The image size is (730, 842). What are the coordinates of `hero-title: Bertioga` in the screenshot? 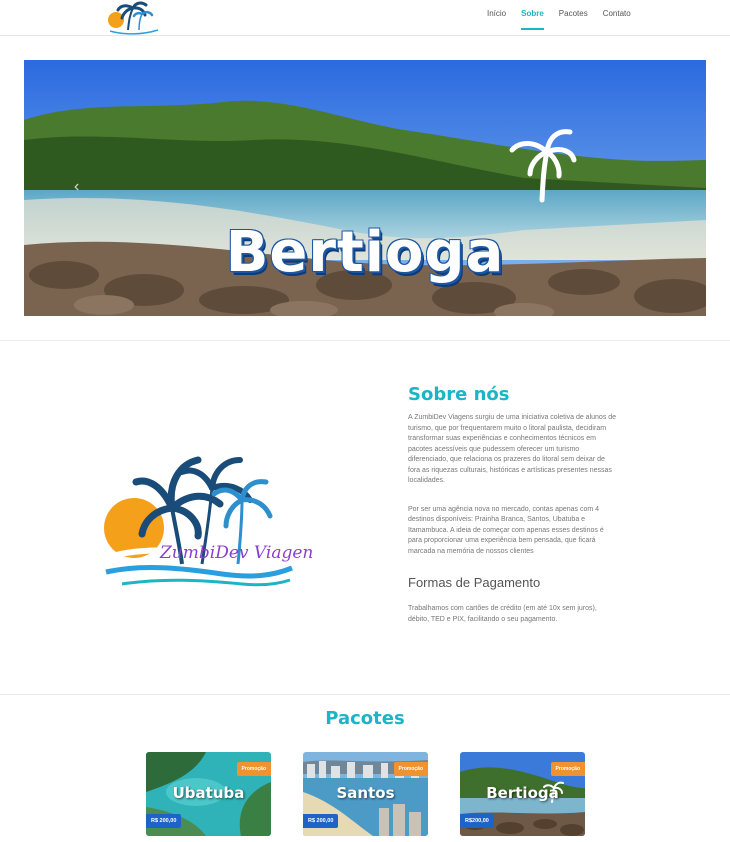 It's located at (365, 252).